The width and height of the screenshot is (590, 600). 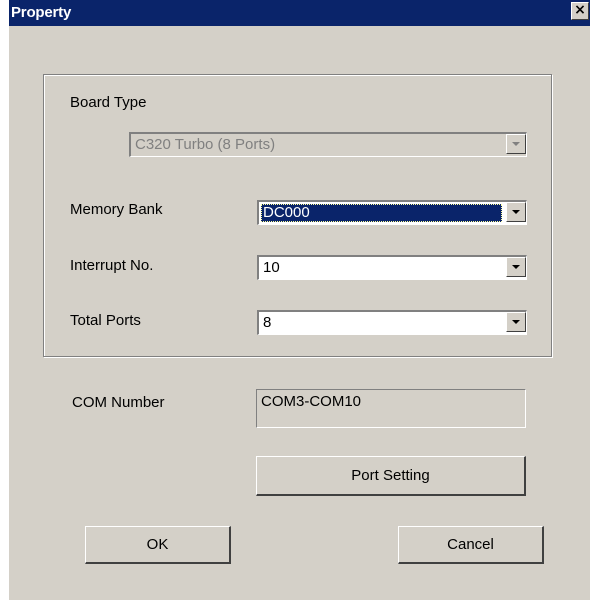 I want to click on board-type-dropdown: C320 Turbo (8 Ports), so click(x=328, y=144).